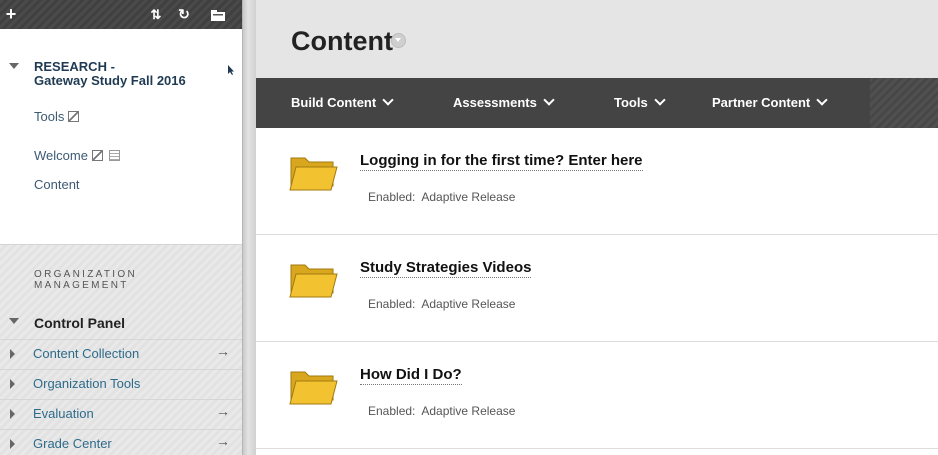  I want to click on content-item-title: How Did I Do?, so click(411, 375).